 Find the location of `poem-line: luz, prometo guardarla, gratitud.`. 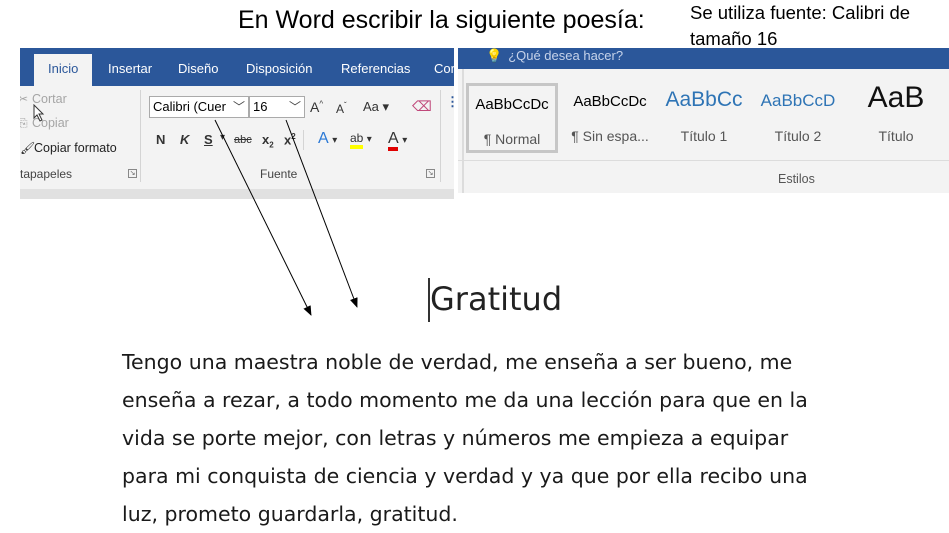

poem-line: luz, prometo guardarla, gratitud. is located at coordinates (290, 514).